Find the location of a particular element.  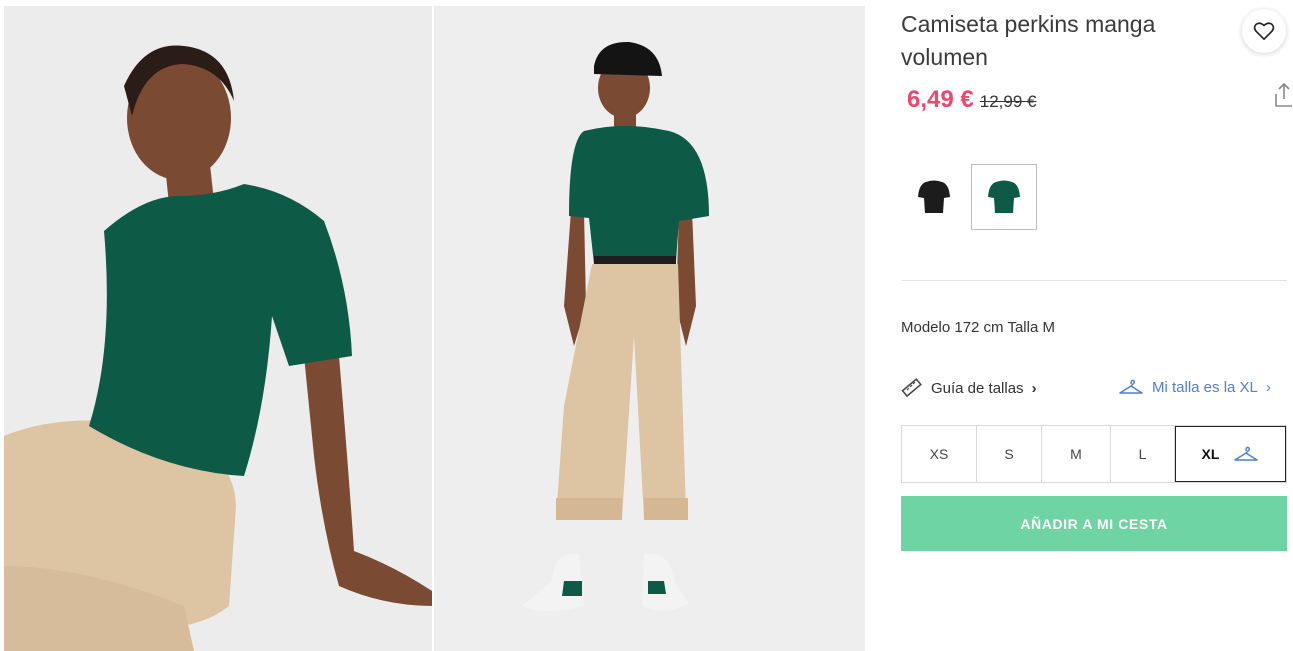

size-option-xl: XL is located at coordinates (1230, 454).